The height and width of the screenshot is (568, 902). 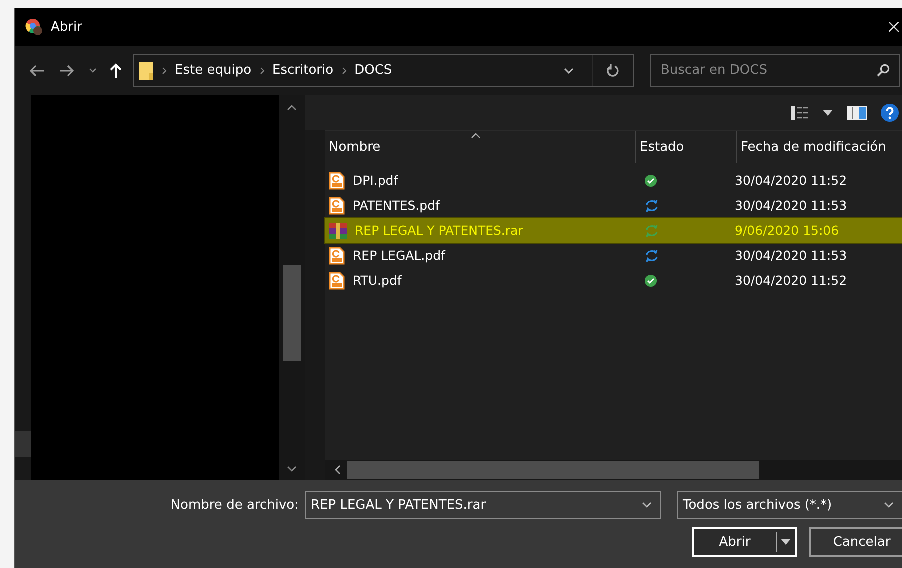 I want to click on file-row: RTU.pdf 30/04/2020 11:52, so click(x=613, y=280).